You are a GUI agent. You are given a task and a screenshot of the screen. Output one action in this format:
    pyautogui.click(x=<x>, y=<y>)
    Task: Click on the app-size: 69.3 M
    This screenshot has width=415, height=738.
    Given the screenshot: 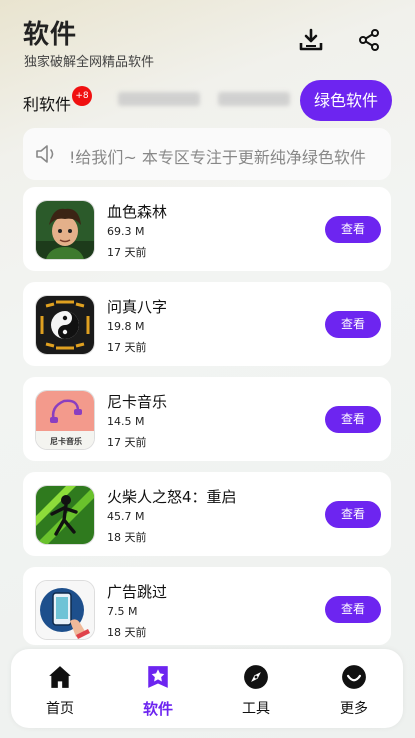 What is the action you would take?
    pyautogui.click(x=126, y=231)
    